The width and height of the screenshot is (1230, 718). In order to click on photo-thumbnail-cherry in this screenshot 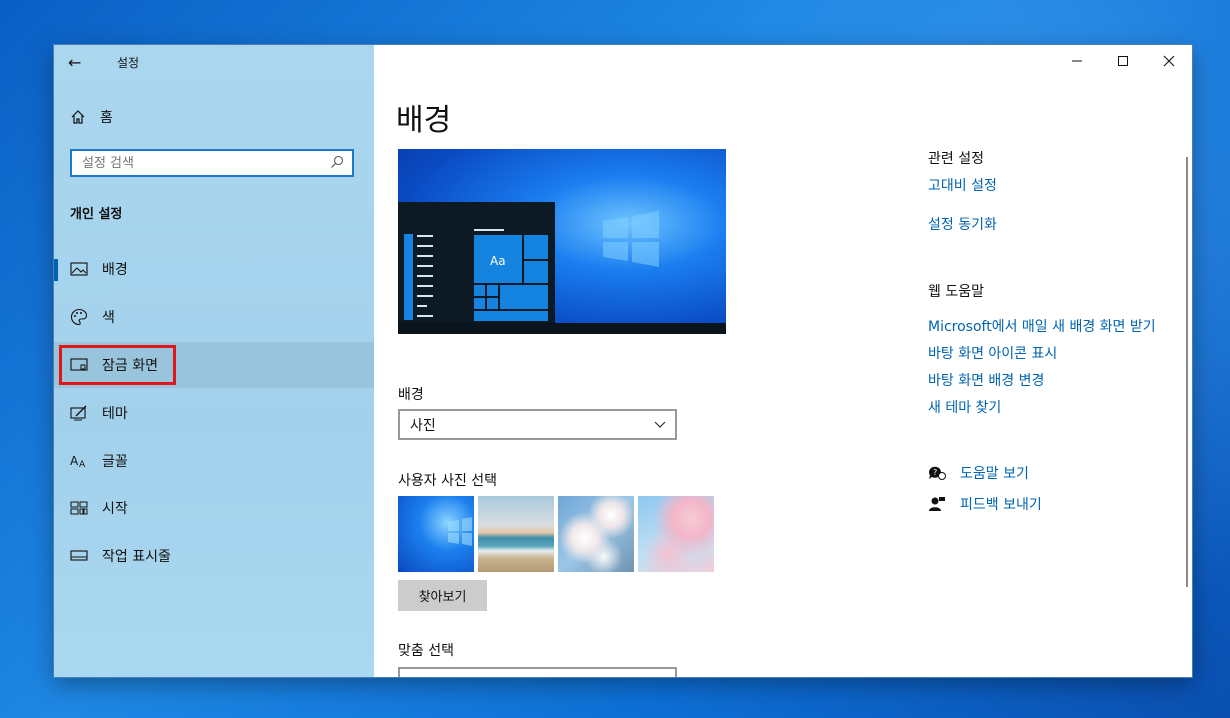, I will do `click(676, 534)`.